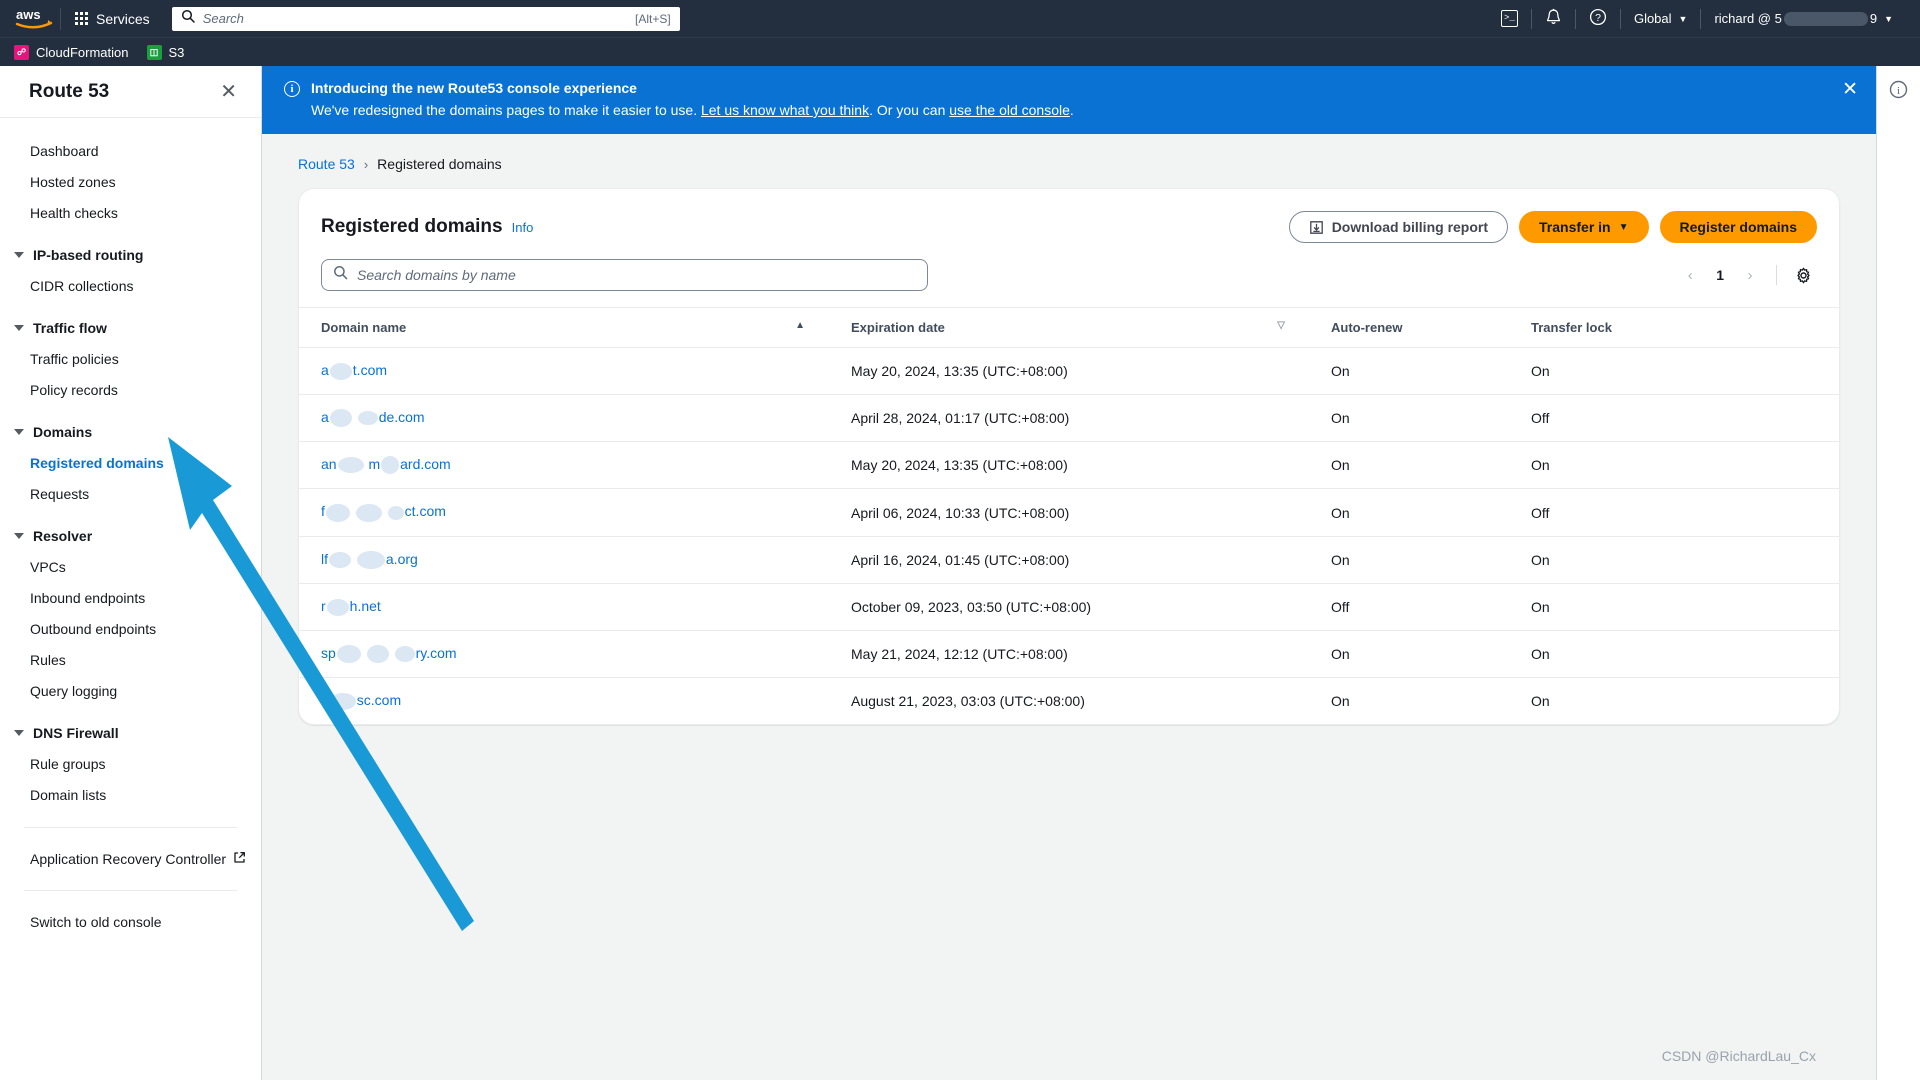 The image size is (1920, 1080). Describe the element at coordinates (389, 654) in the screenshot. I see `domain-name-link: sp ry.com` at that location.